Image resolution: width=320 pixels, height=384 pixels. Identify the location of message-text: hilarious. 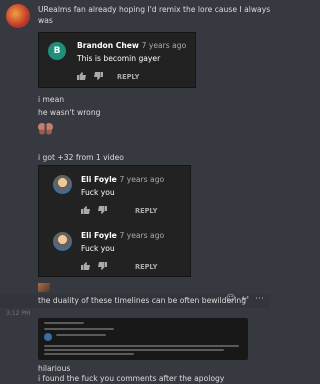
(54, 368).